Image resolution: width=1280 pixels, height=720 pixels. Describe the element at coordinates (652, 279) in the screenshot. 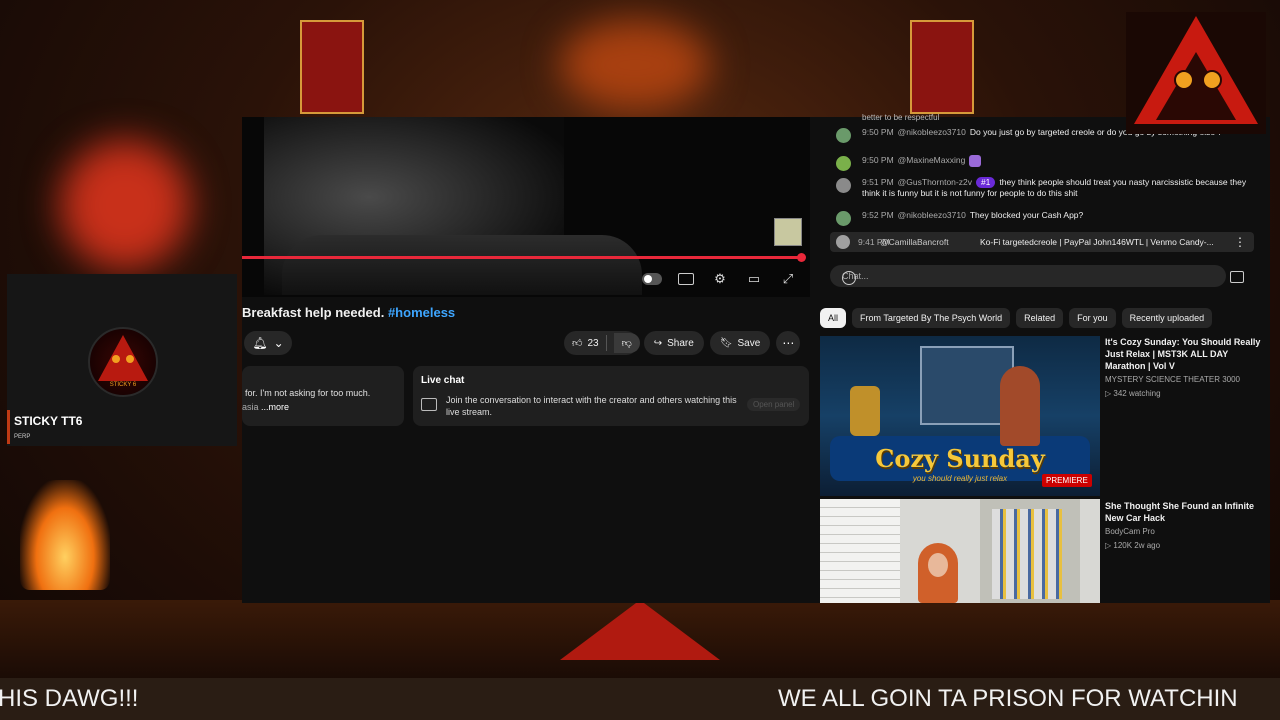

I see `autoplay-toggle` at that location.